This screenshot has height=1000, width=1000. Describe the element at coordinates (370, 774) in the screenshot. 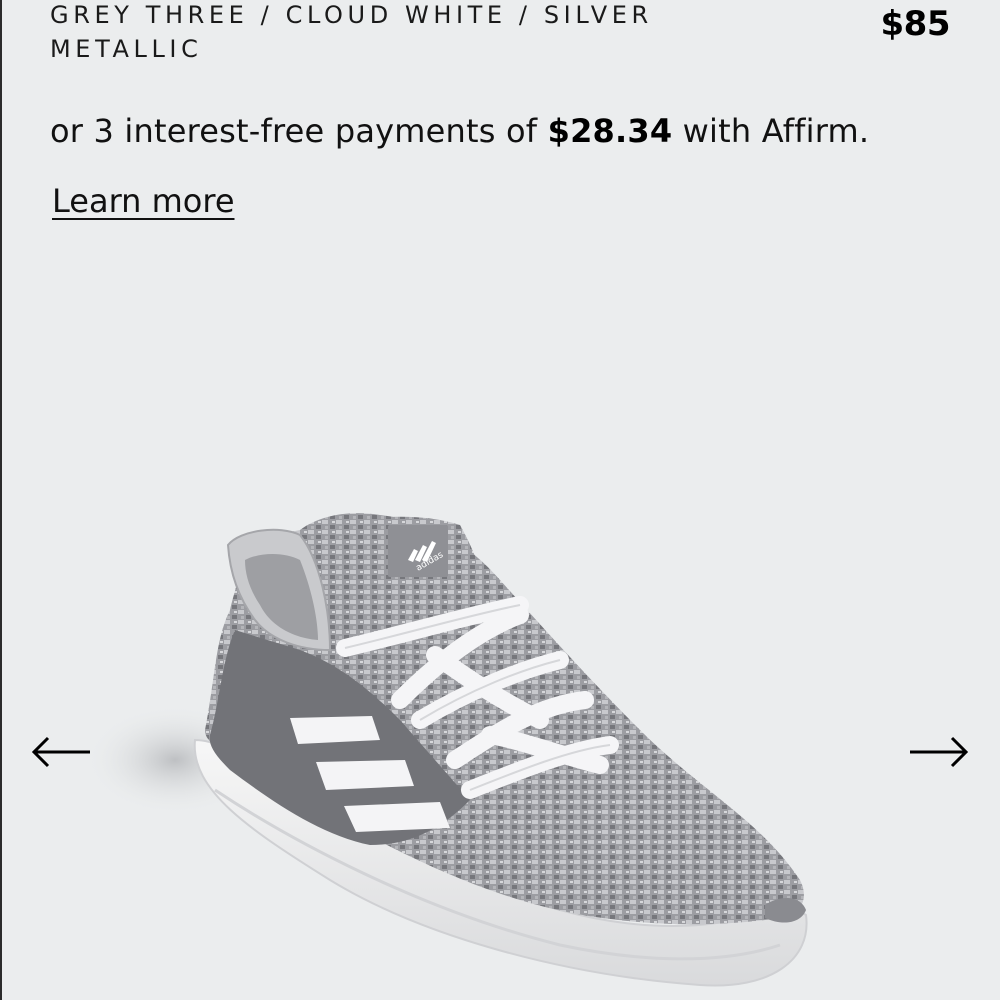

I see `three-stripes` at that location.